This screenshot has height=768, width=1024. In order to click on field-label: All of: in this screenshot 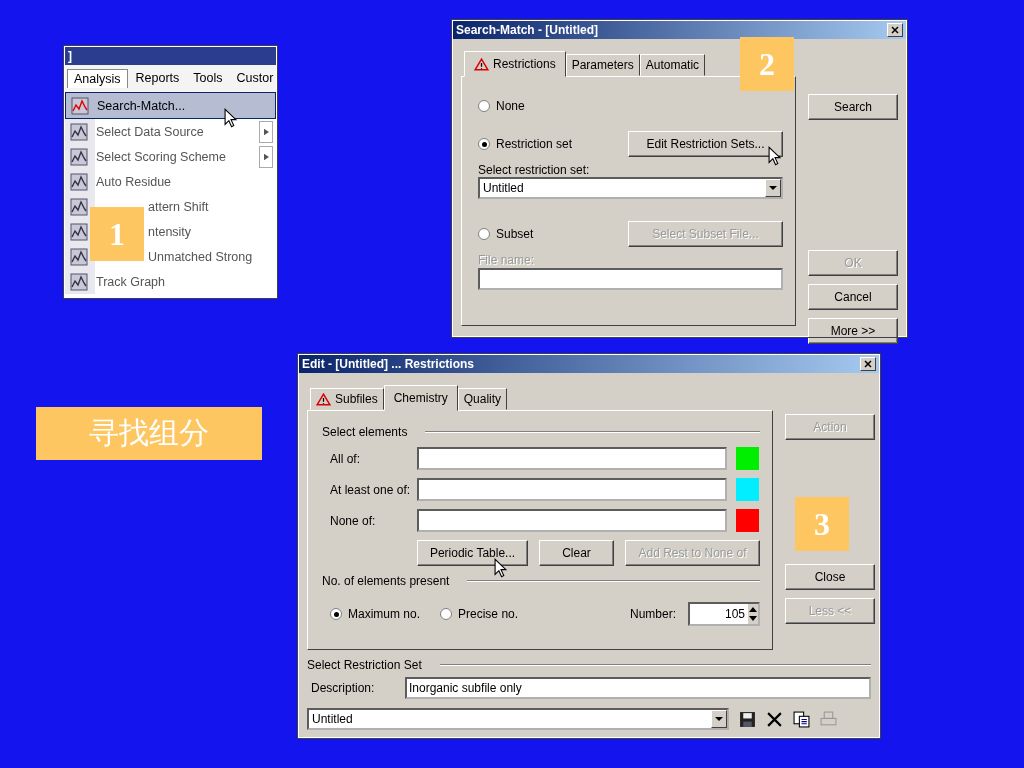, I will do `click(345, 458)`.